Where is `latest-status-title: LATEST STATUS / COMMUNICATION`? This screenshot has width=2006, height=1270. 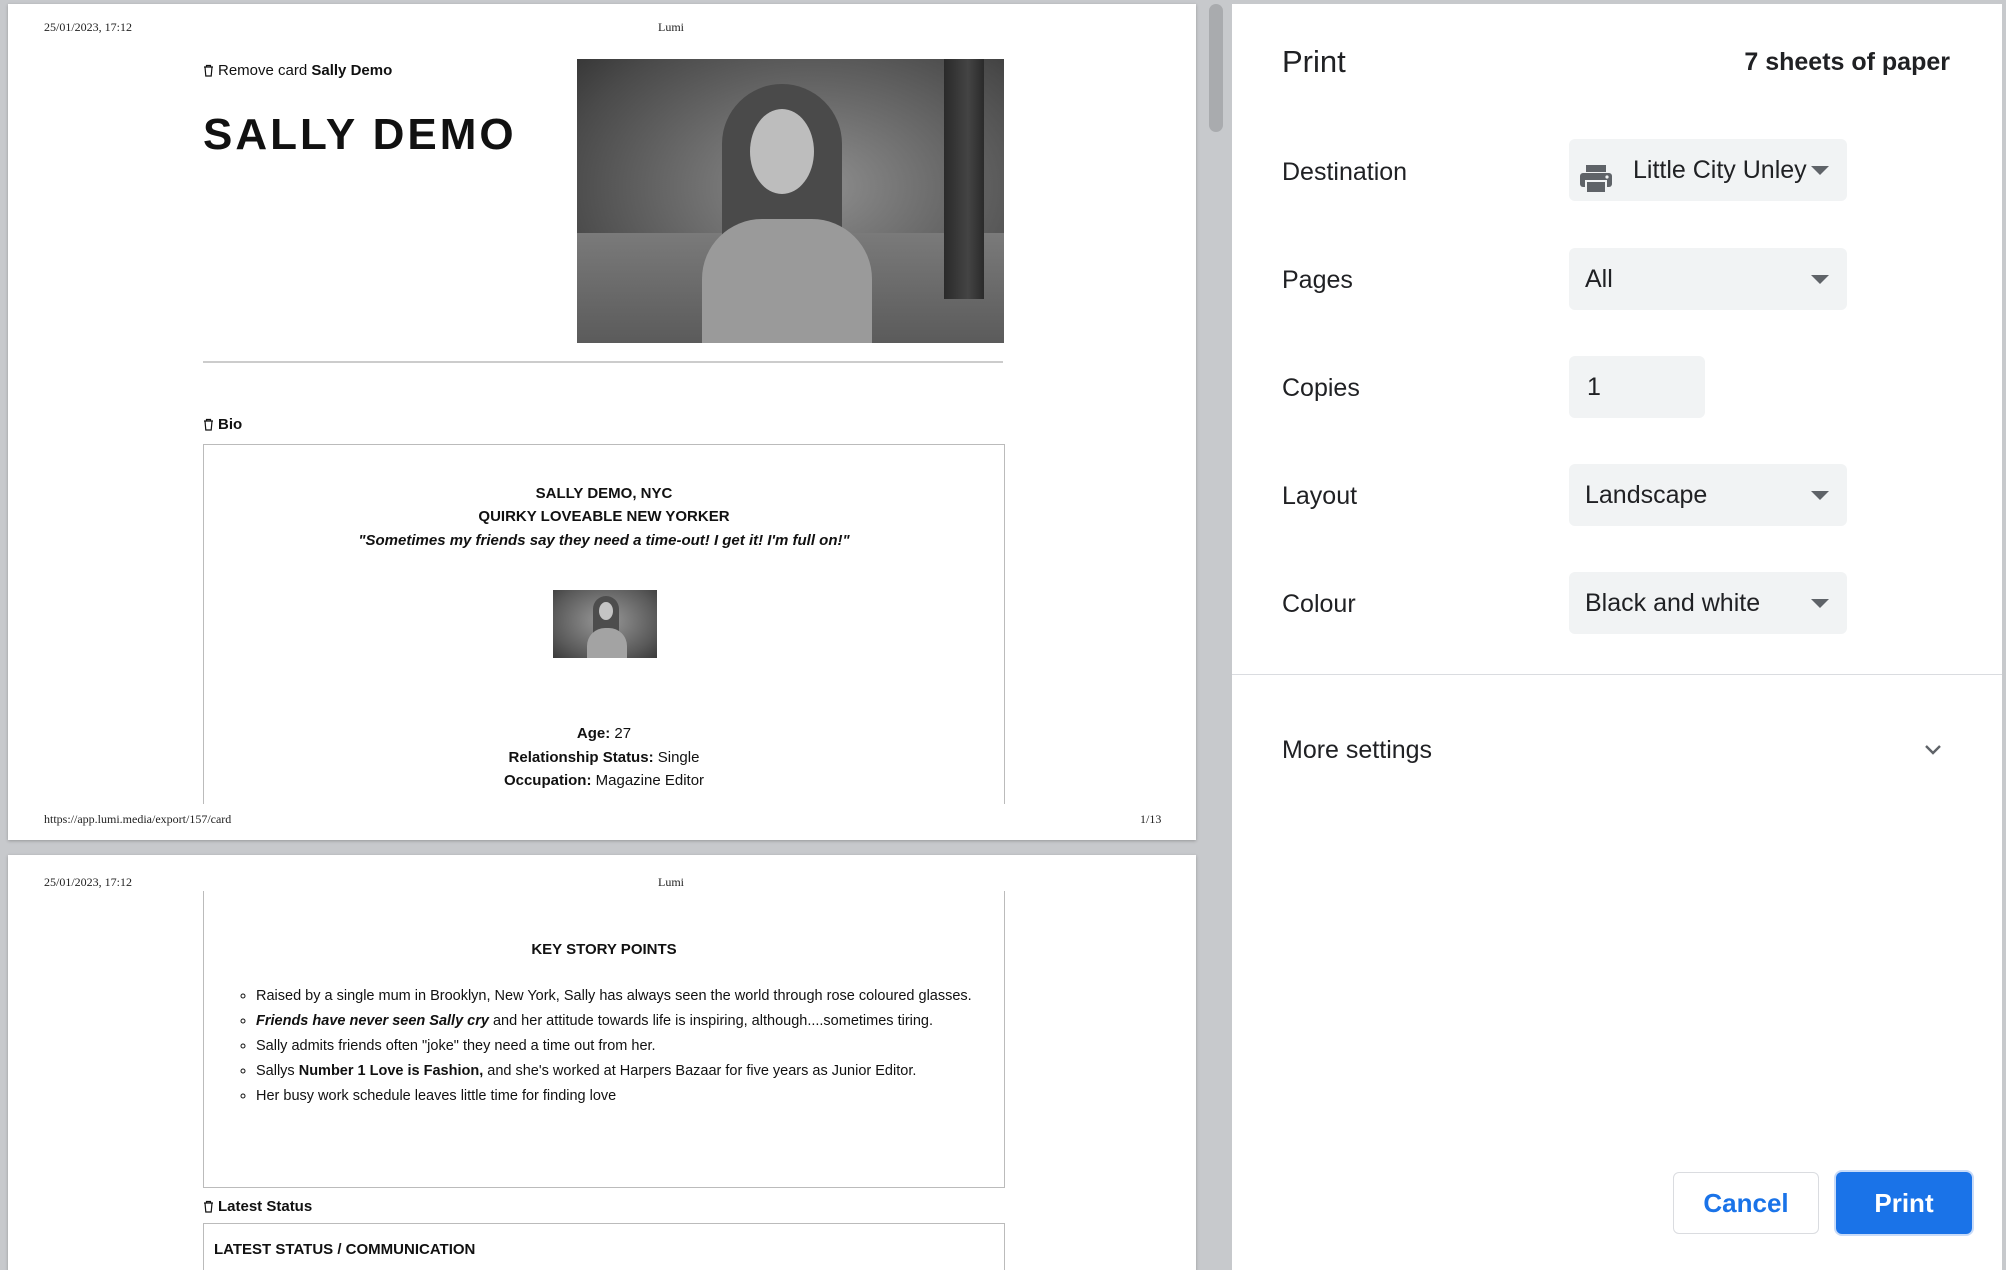 latest-status-title: LATEST STATUS / COMMUNICATION is located at coordinates (345, 1249).